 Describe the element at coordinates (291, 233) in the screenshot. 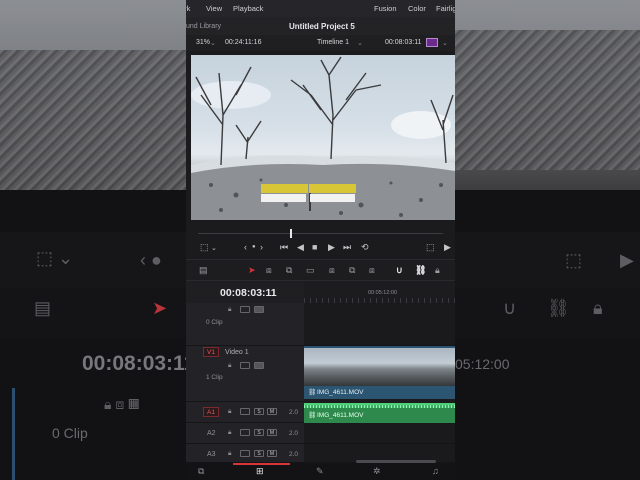

I see `scrubber-playhead` at that location.